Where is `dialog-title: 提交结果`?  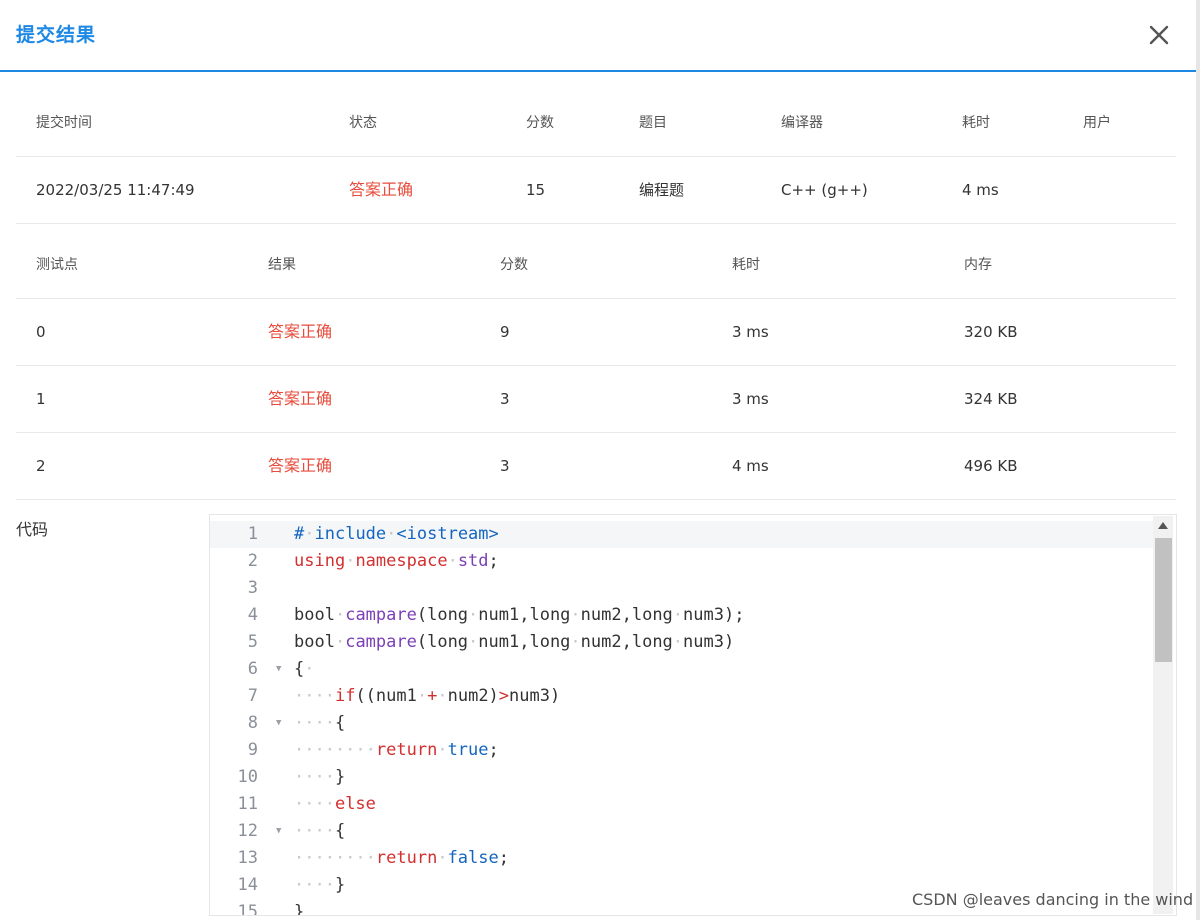
dialog-title: 提交结果 is located at coordinates (56, 35).